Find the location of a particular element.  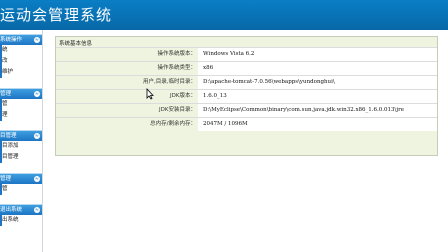

info-row: JDK版本： 1.6.0_13 is located at coordinates (246, 96).